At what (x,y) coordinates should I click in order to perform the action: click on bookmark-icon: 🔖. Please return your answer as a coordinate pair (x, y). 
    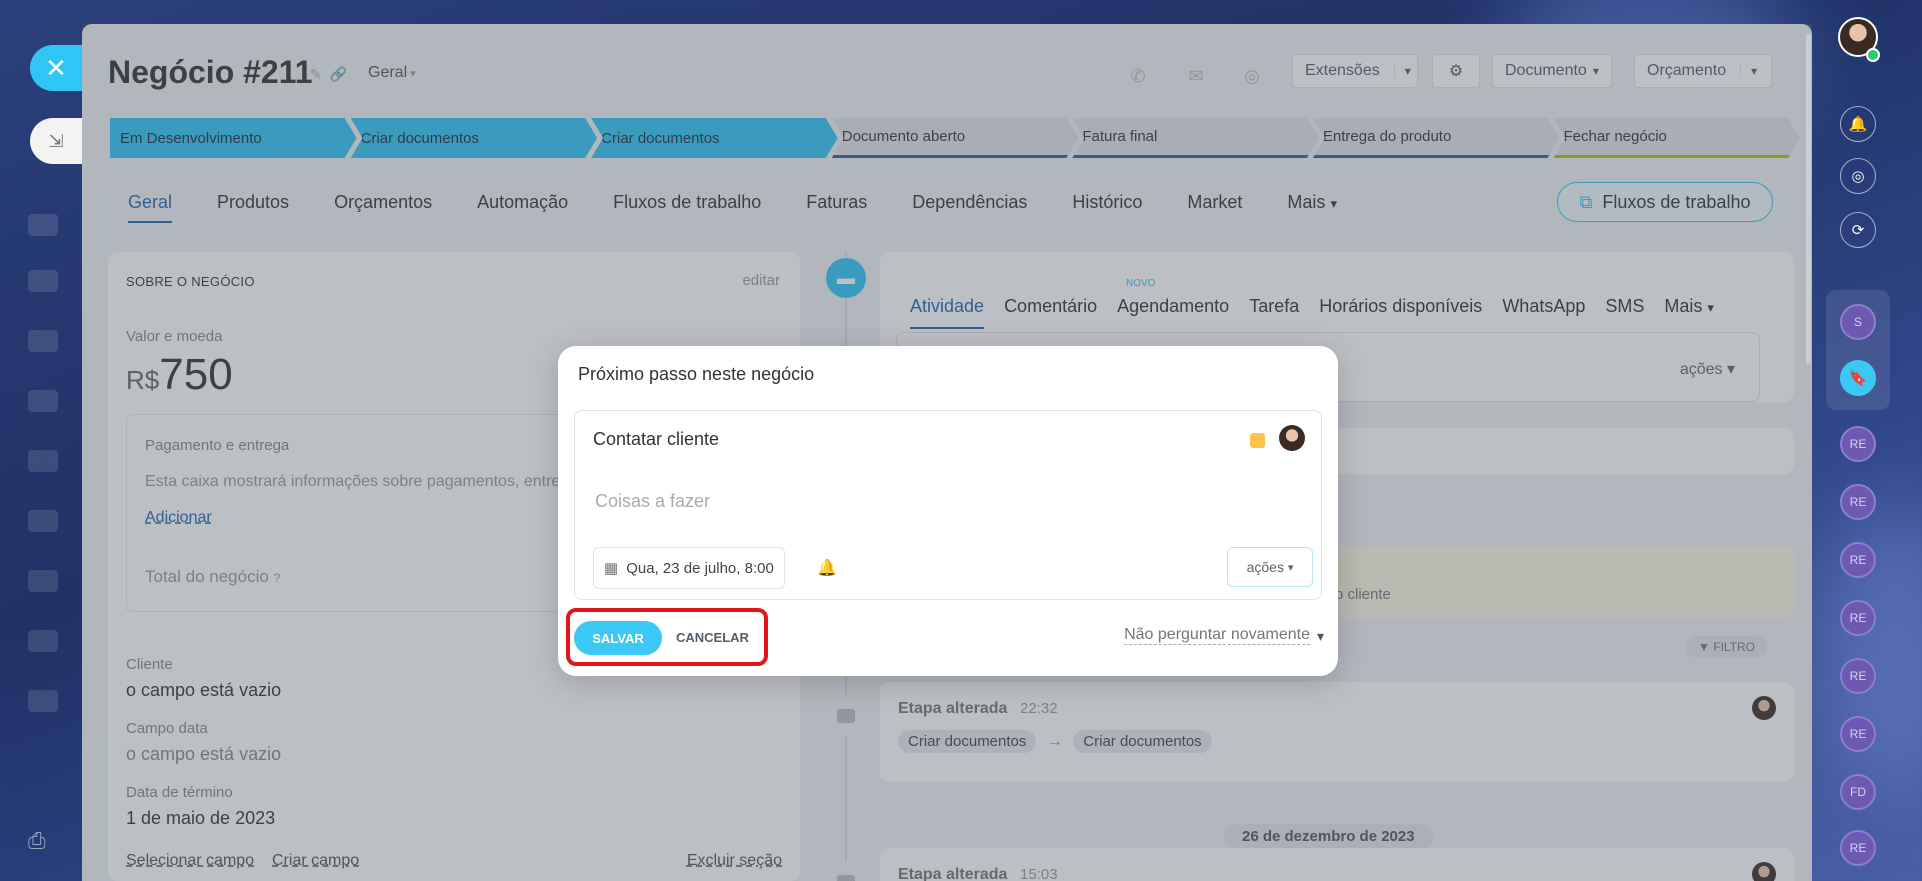
    Looking at the image, I should click on (1858, 378).